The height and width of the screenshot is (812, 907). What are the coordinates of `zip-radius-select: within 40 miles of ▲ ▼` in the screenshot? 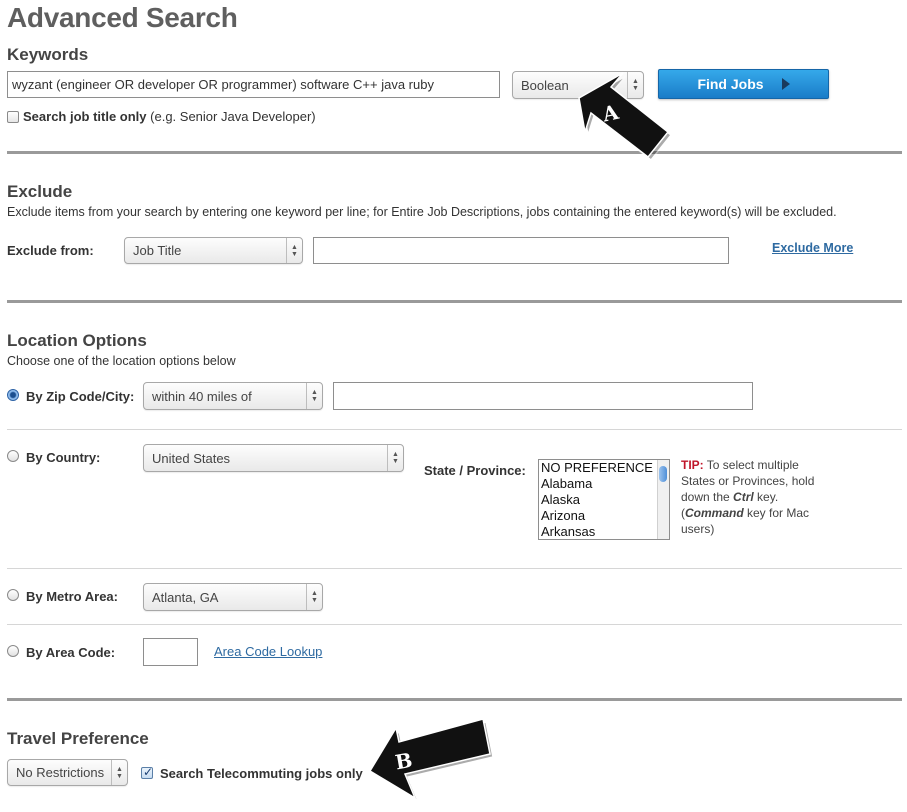 It's located at (233, 396).